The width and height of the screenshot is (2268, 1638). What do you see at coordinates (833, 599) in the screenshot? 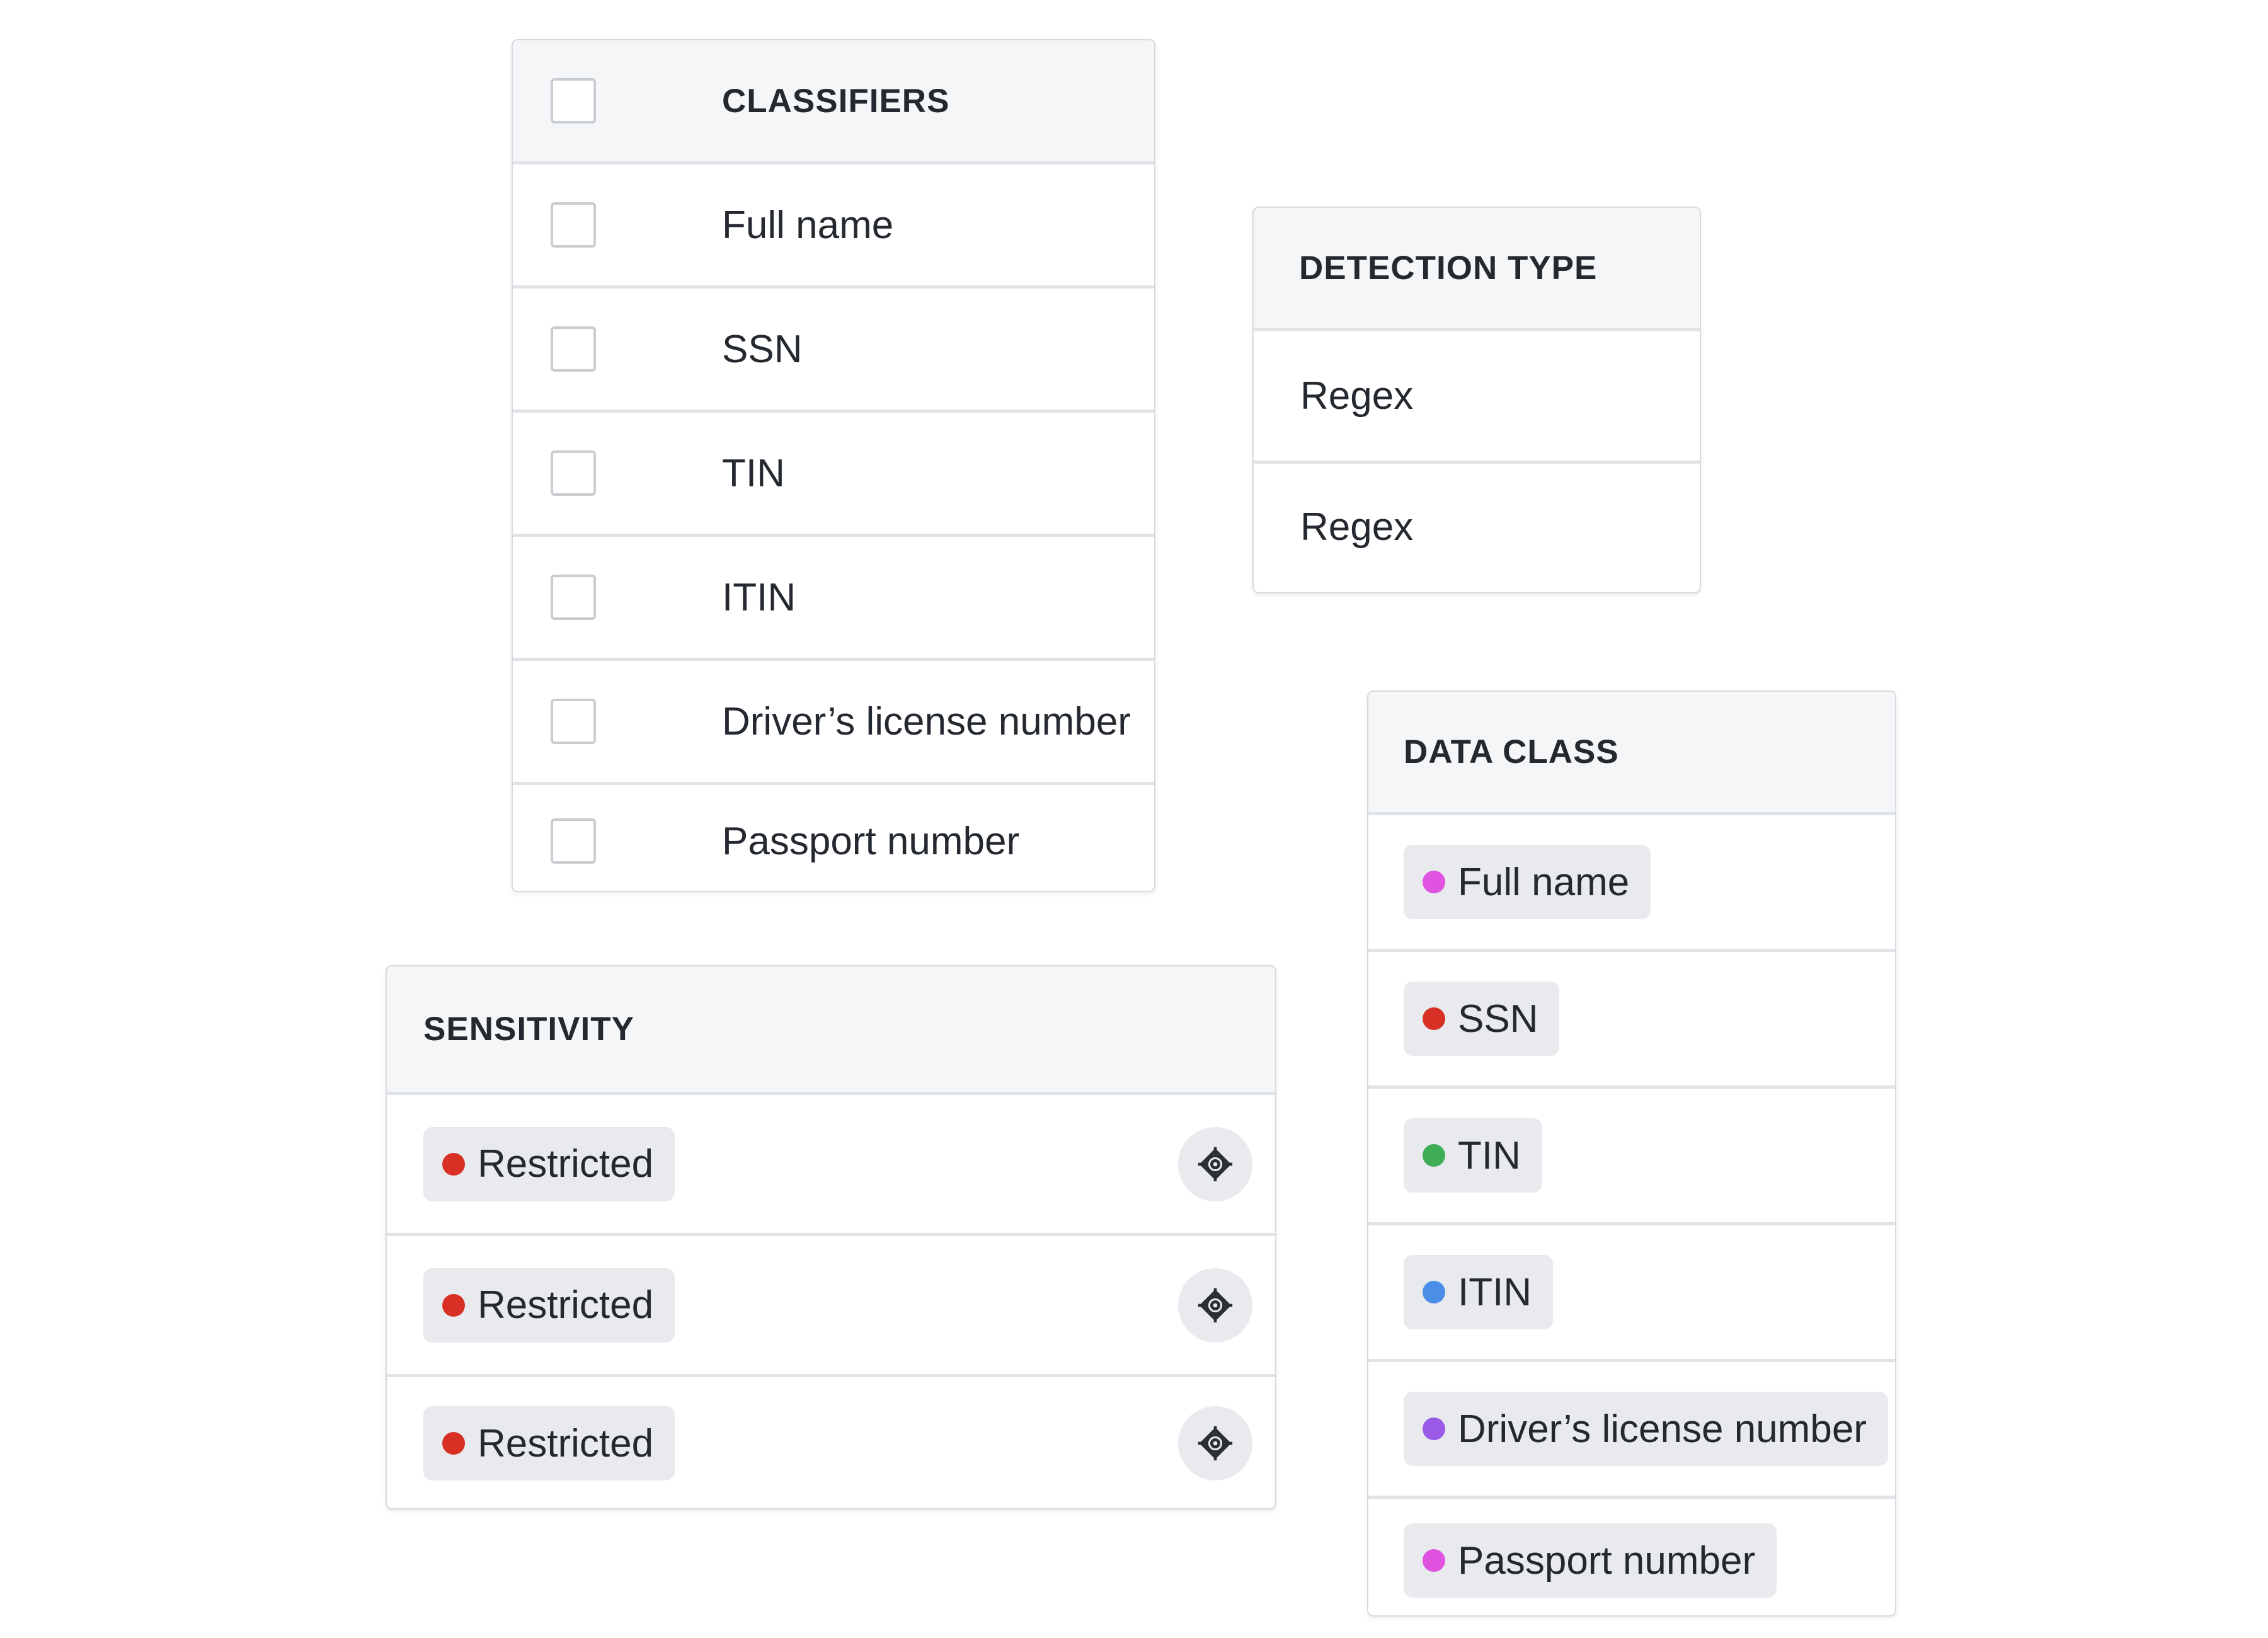
I see `classifier-row: ITIN` at bounding box center [833, 599].